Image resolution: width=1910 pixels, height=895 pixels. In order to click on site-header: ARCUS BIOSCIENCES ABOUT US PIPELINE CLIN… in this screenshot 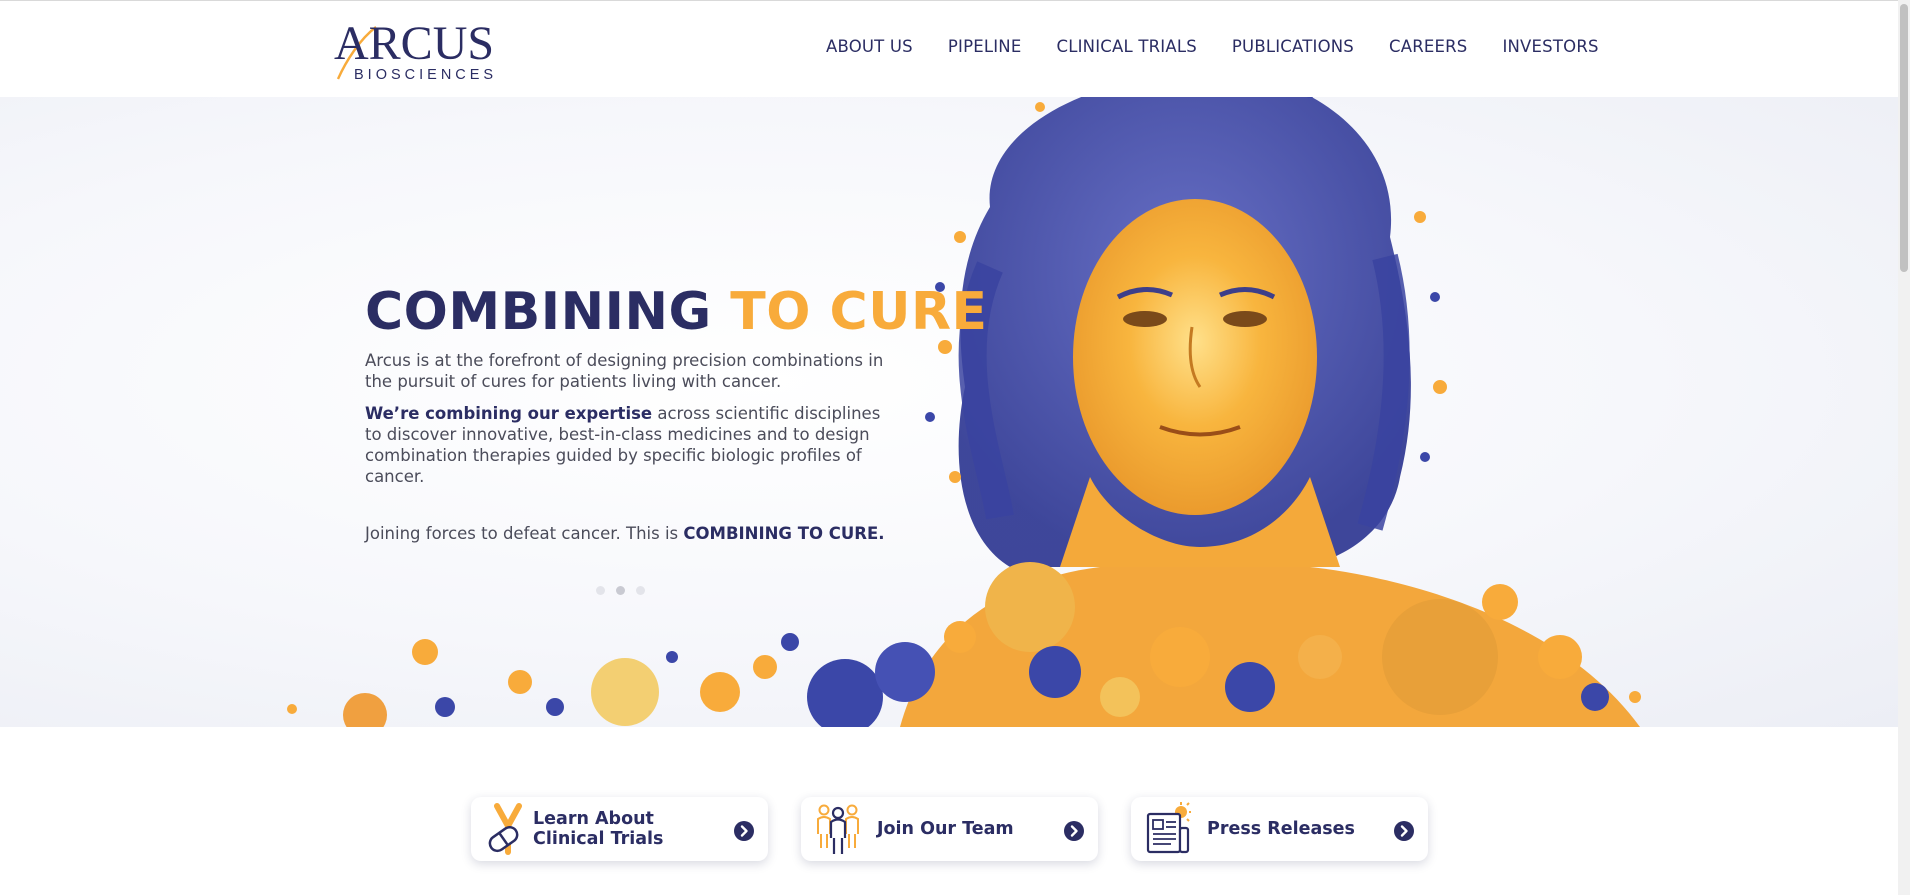, I will do `click(949, 48)`.